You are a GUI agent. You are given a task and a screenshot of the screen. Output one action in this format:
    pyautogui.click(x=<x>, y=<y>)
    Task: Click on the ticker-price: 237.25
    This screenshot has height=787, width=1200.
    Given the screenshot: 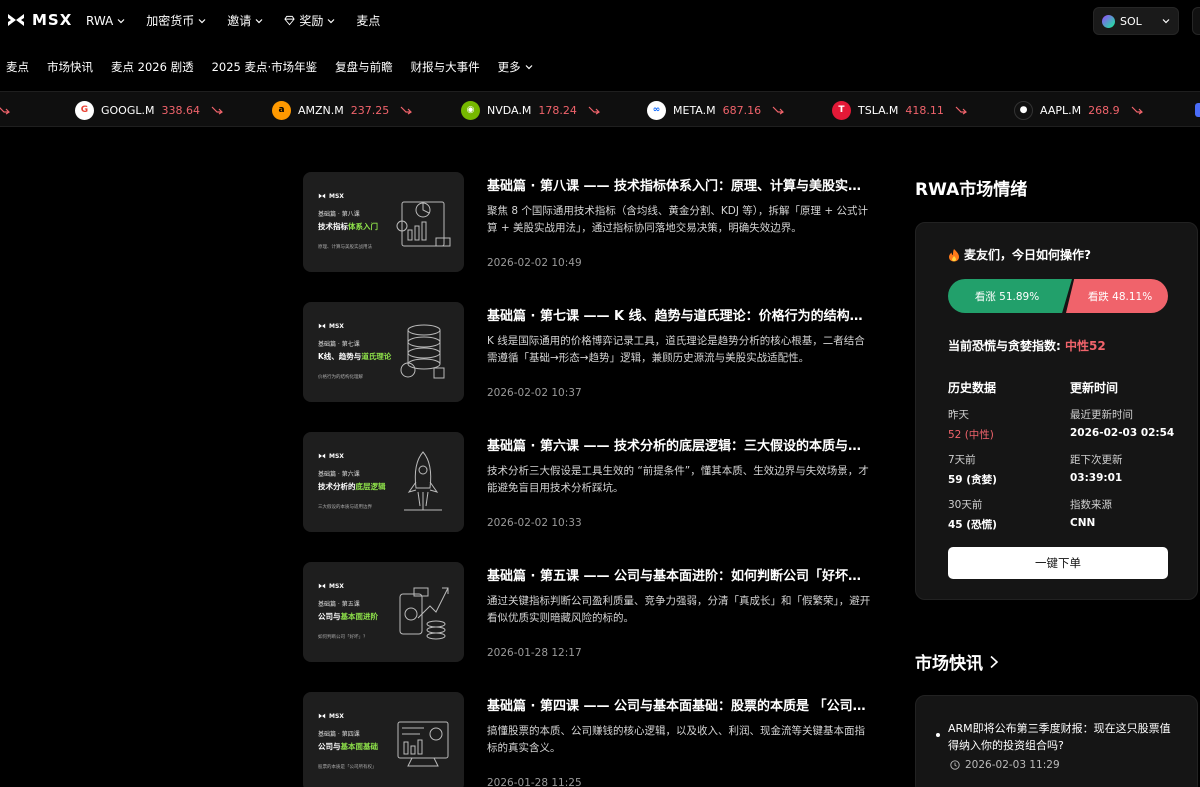 What is the action you would take?
    pyautogui.click(x=370, y=110)
    